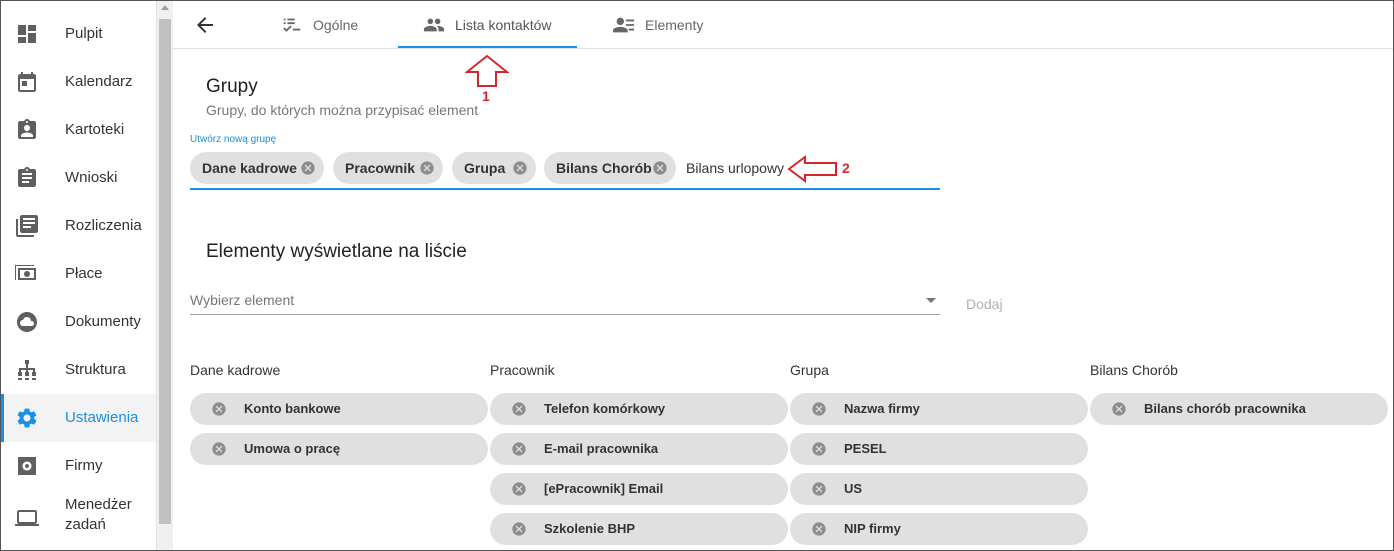 The image size is (1394, 551). Describe the element at coordinates (84, 465) in the screenshot. I see `sidebar-item-label: Firmy` at that location.